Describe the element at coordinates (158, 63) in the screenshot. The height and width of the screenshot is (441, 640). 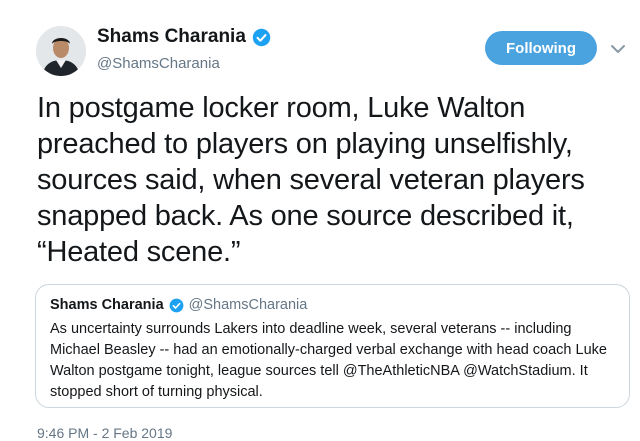
I see `author-handle: @ShamsCharania` at that location.